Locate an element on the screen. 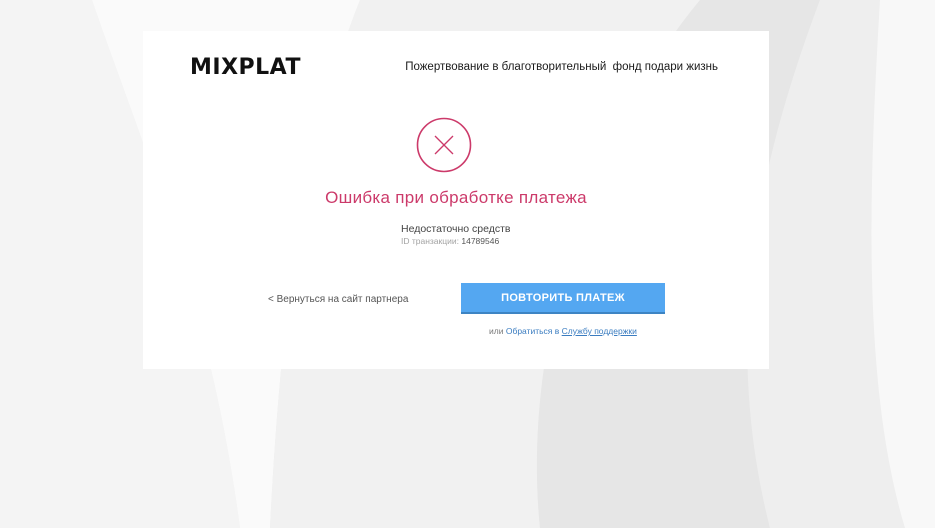 Image resolution: width=935 pixels, height=528 pixels. transaction-id-line: ID транзакции: 14789546 is located at coordinates (450, 241).